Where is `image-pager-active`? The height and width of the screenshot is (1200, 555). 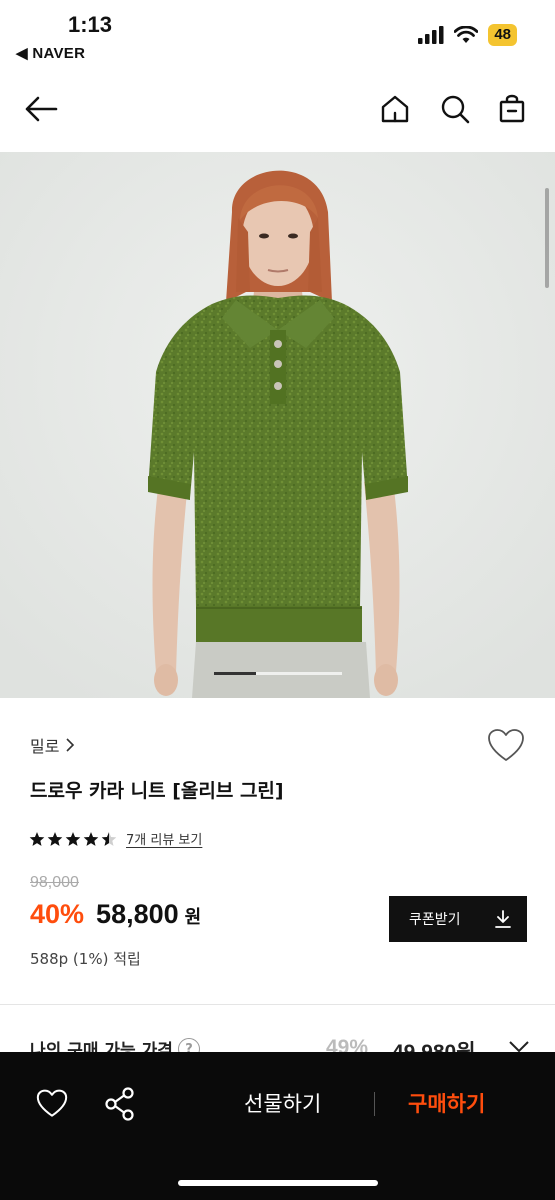
image-pager-active is located at coordinates (235, 673).